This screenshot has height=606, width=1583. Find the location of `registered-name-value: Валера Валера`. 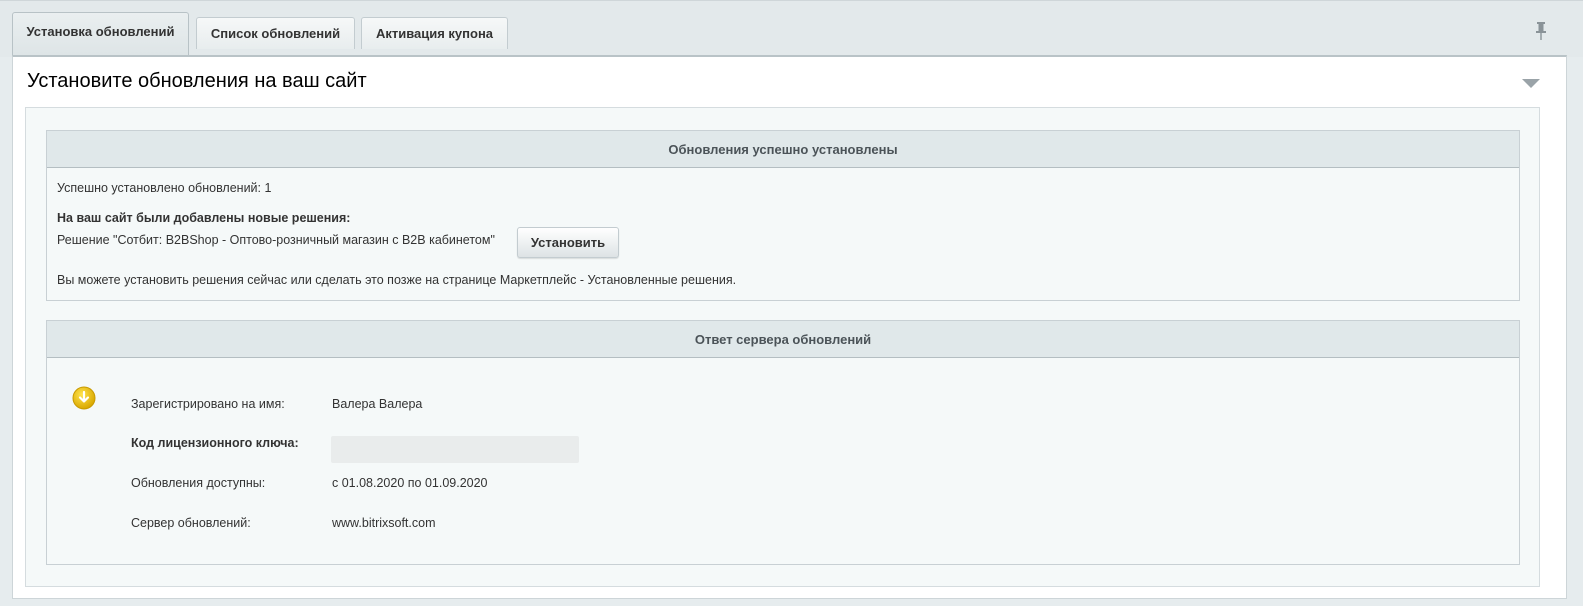

registered-name-value: Валера Валера is located at coordinates (377, 404).